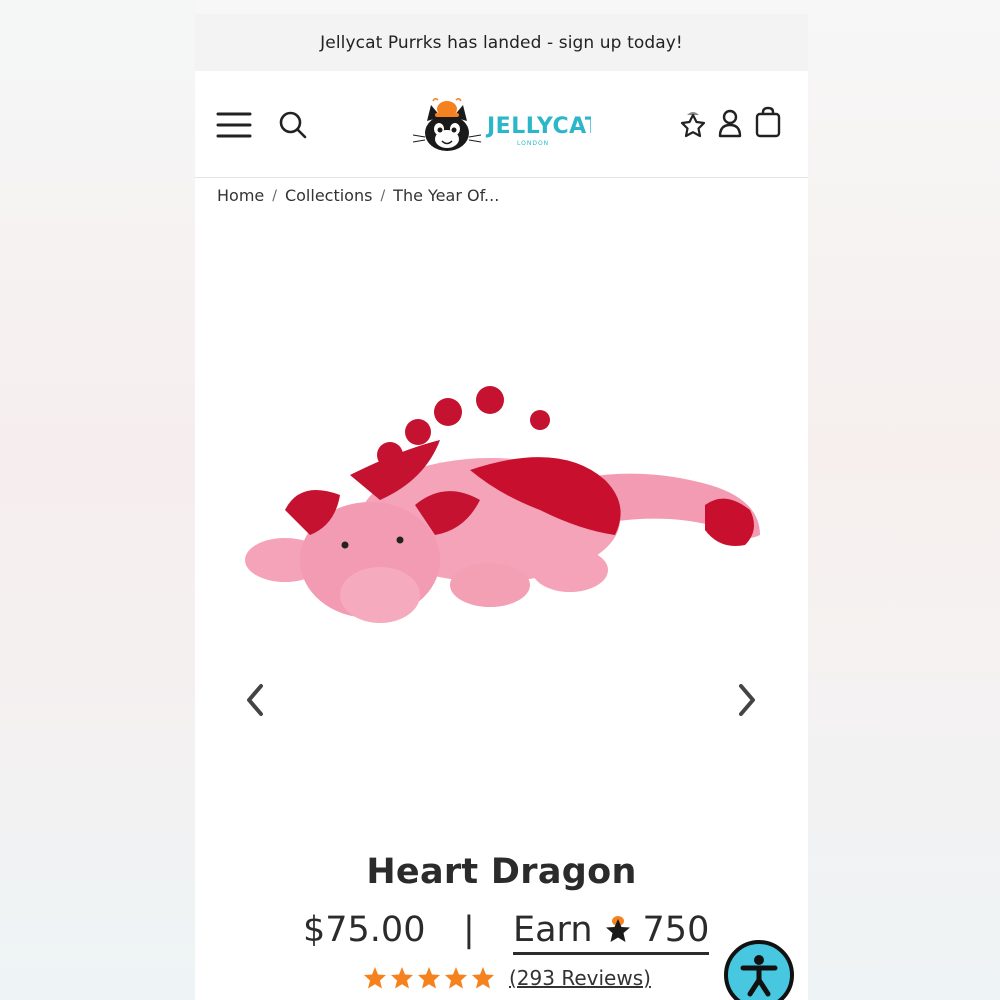 The image size is (1000, 1000). Describe the element at coordinates (501, 7) in the screenshot. I see `top-spacer` at that location.